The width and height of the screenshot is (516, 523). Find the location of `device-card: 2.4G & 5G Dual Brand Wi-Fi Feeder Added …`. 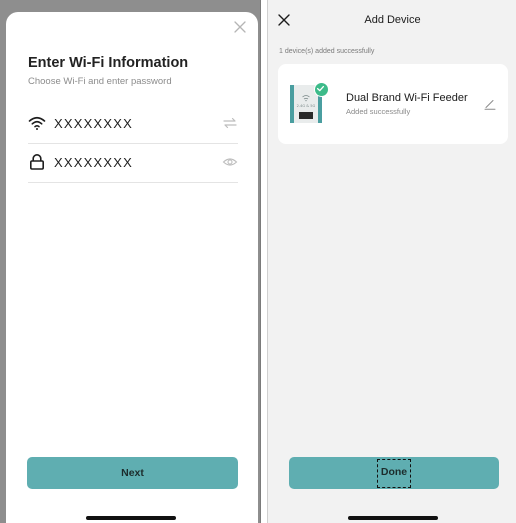

device-card: 2.4G & 5G Dual Brand Wi-Fi Feeder Added … is located at coordinates (393, 104).